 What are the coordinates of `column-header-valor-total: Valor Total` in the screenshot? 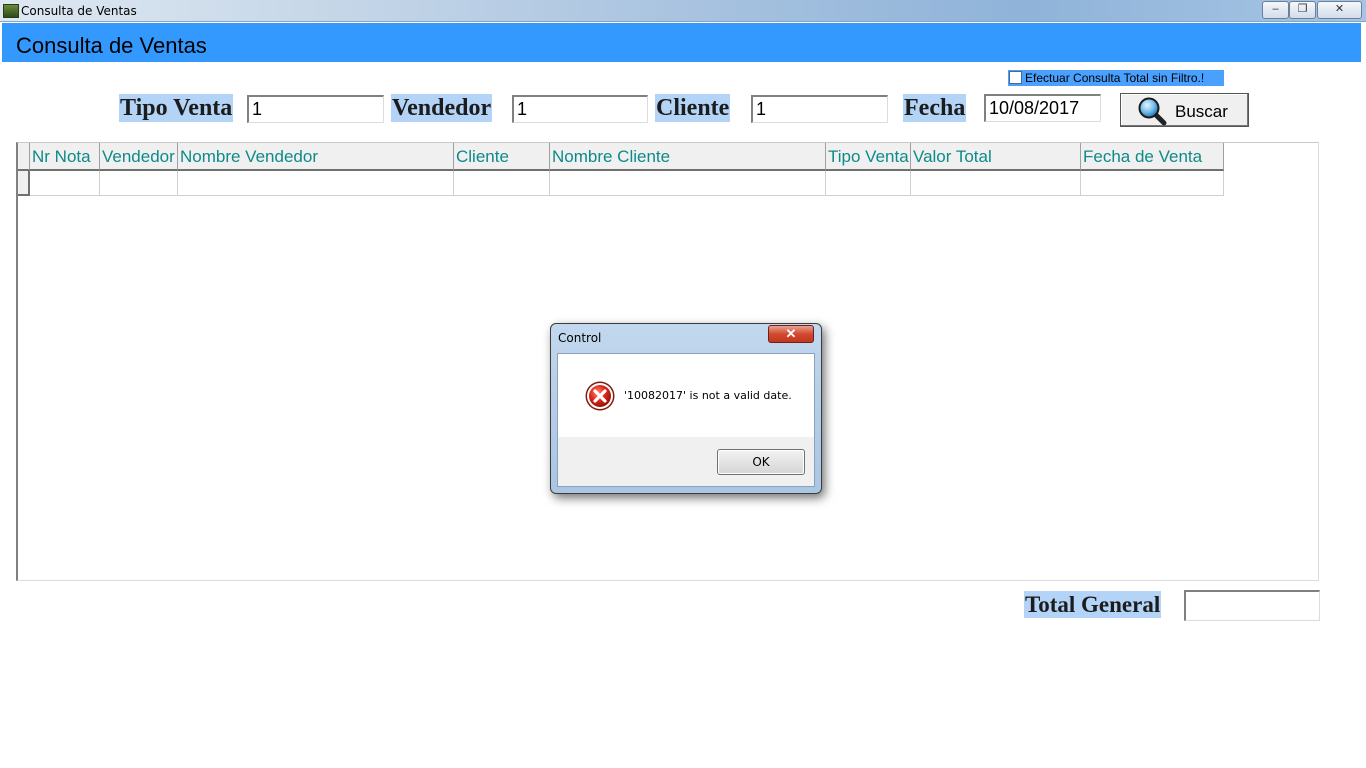 It's located at (996, 157).